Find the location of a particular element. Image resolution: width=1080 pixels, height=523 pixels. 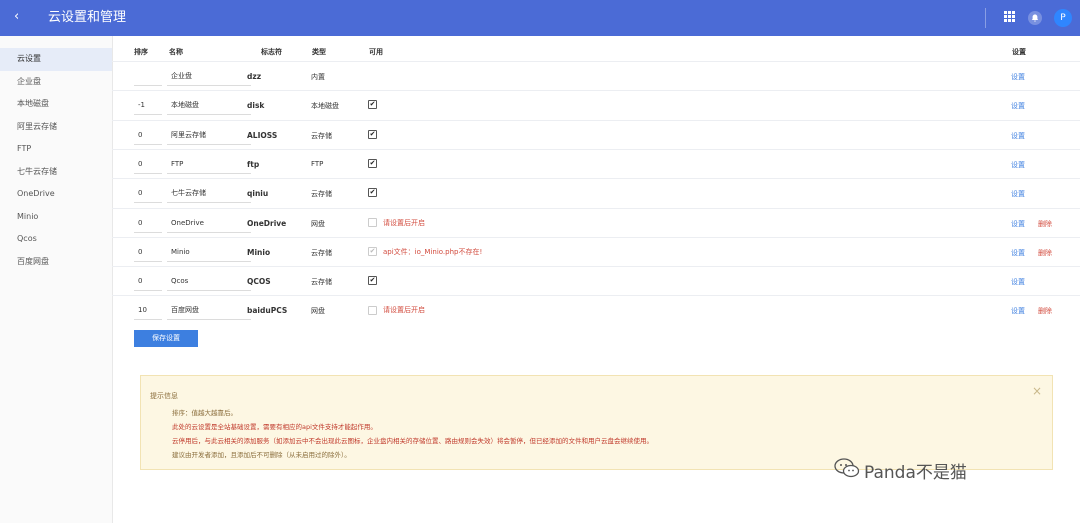

code-label: OneDrive is located at coordinates (267, 223).